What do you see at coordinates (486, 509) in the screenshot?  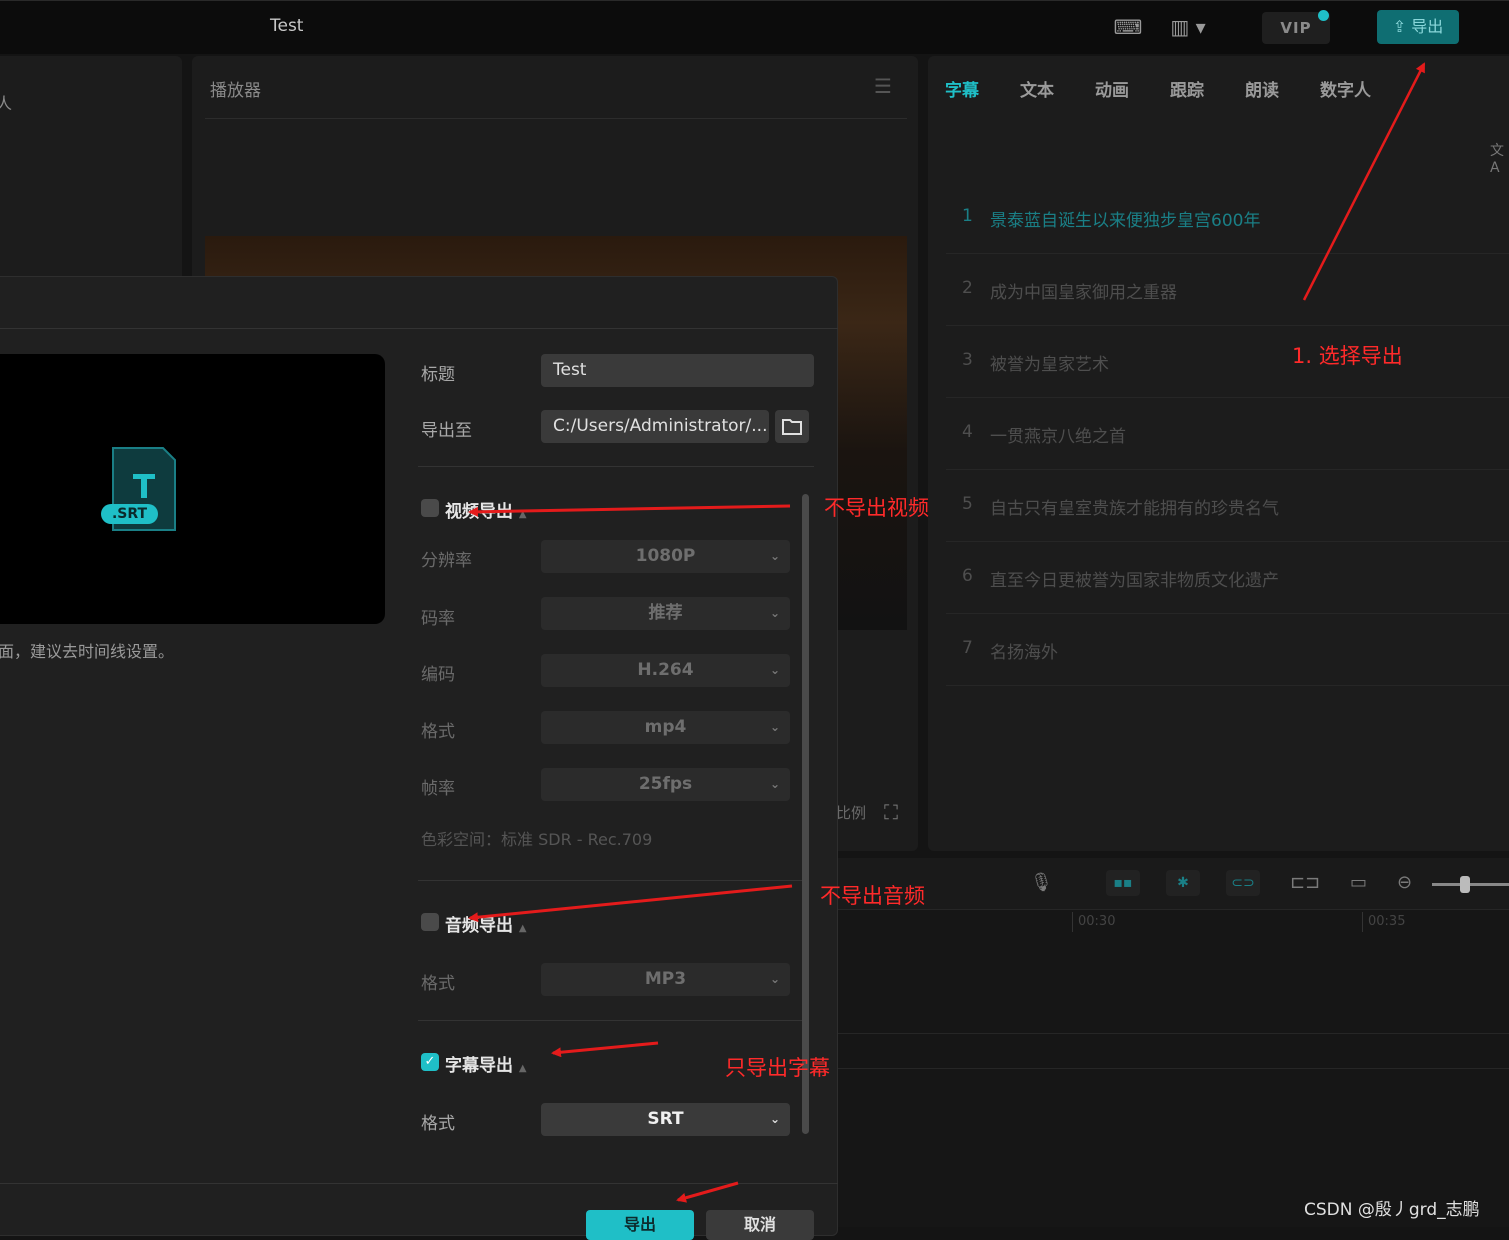 I see `video-export-title: 视频导出 ▲` at bounding box center [486, 509].